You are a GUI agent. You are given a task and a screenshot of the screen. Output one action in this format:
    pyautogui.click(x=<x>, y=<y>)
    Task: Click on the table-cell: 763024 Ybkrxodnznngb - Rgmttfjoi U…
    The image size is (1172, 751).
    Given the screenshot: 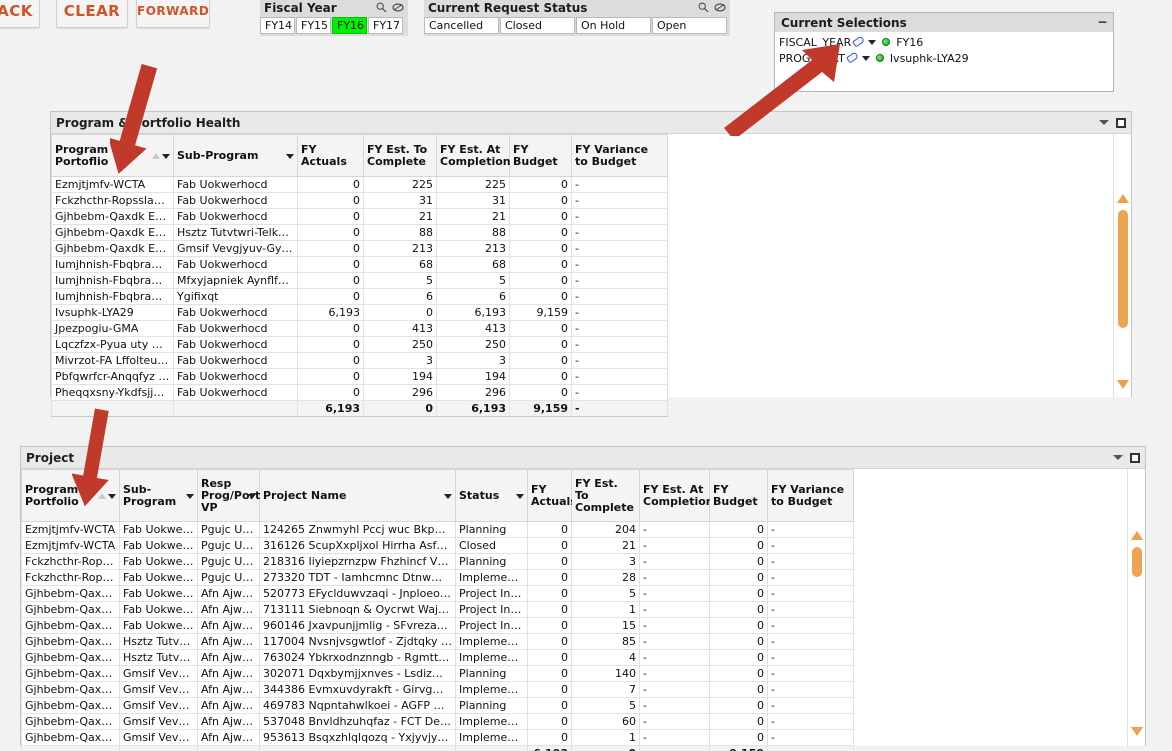 What is the action you would take?
    pyautogui.click(x=357, y=657)
    